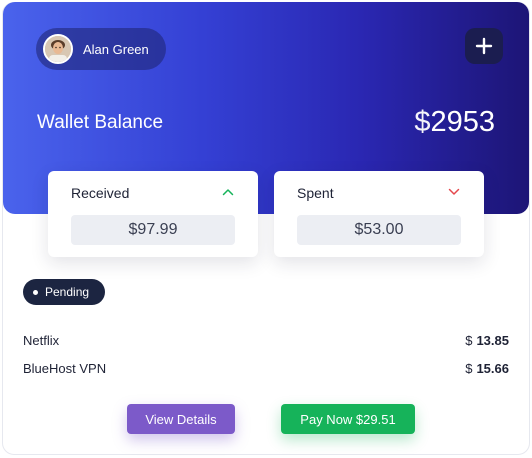  Describe the element at coordinates (100, 193) in the screenshot. I see `received-label: Received` at that location.